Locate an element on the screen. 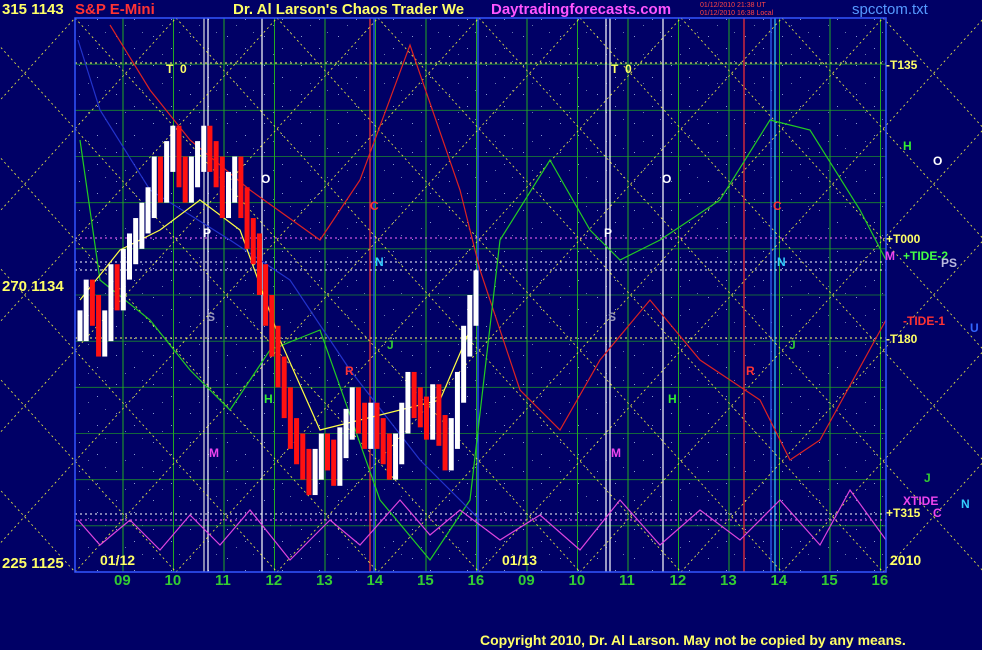  symbol-title: S&P E-Mini is located at coordinates (115, 9).